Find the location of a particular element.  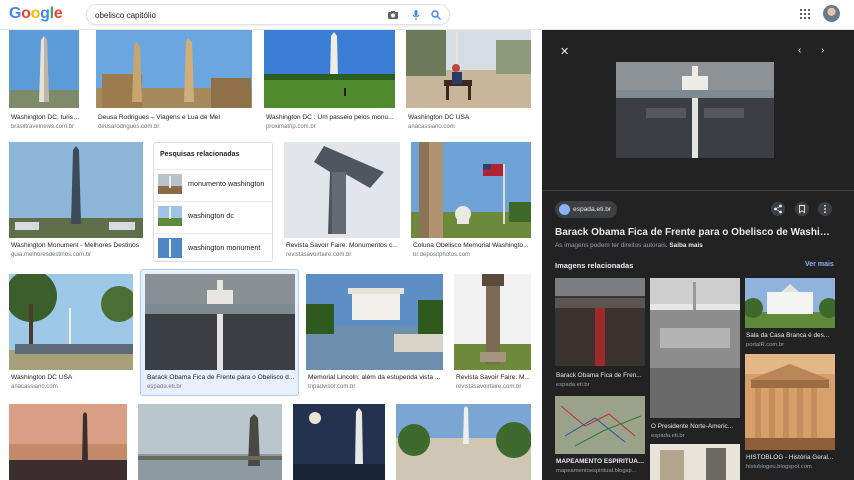

related-search-label: washington dc is located at coordinates (211, 215).